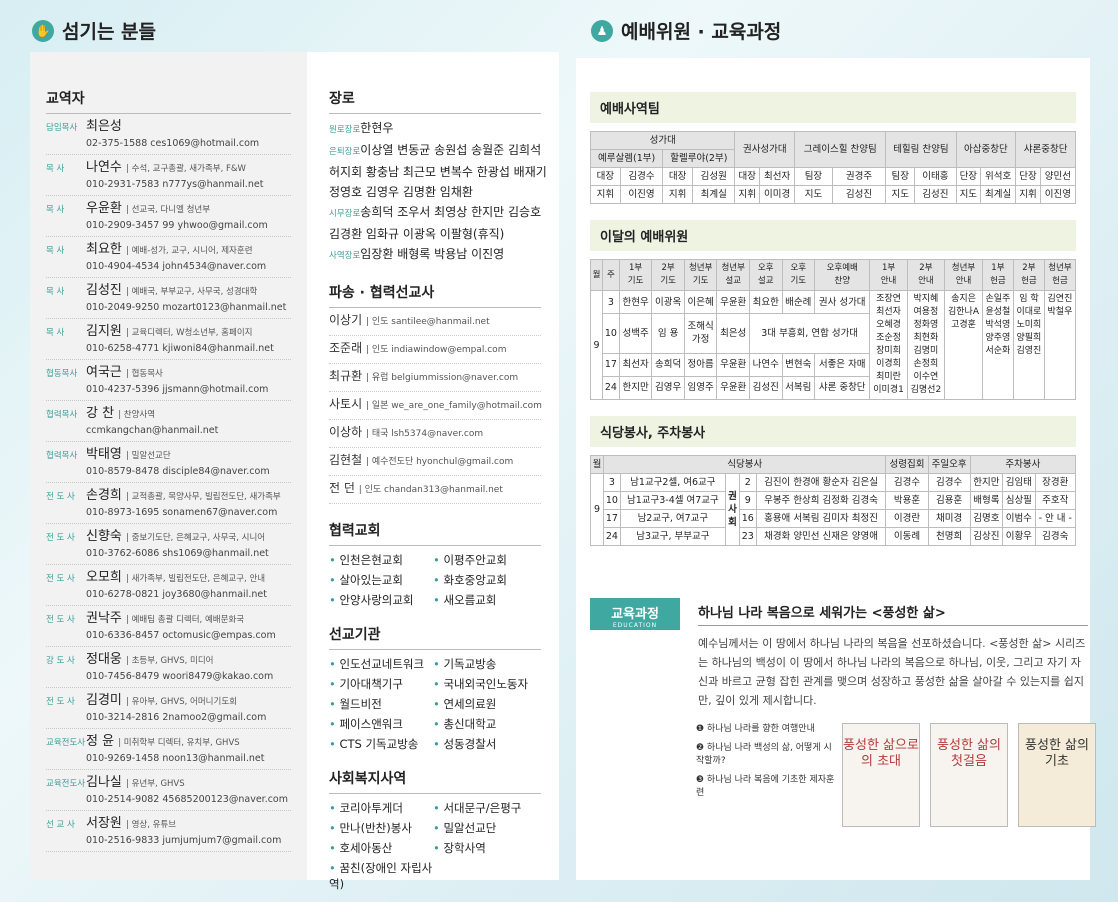 The image size is (1118, 902). Describe the element at coordinates (106, 249) in the screenshot. I see `minister-name: 최요한` at that location.